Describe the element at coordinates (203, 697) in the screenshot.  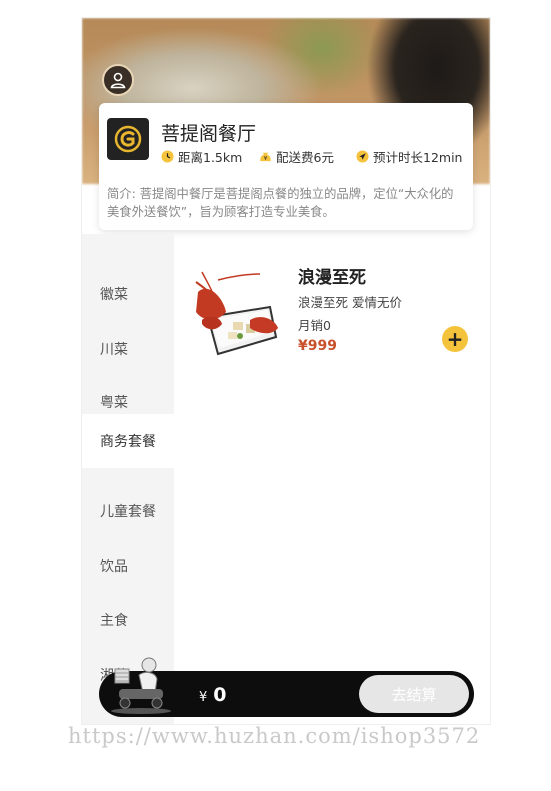
I see `currency-symbol: ¥` at that location.